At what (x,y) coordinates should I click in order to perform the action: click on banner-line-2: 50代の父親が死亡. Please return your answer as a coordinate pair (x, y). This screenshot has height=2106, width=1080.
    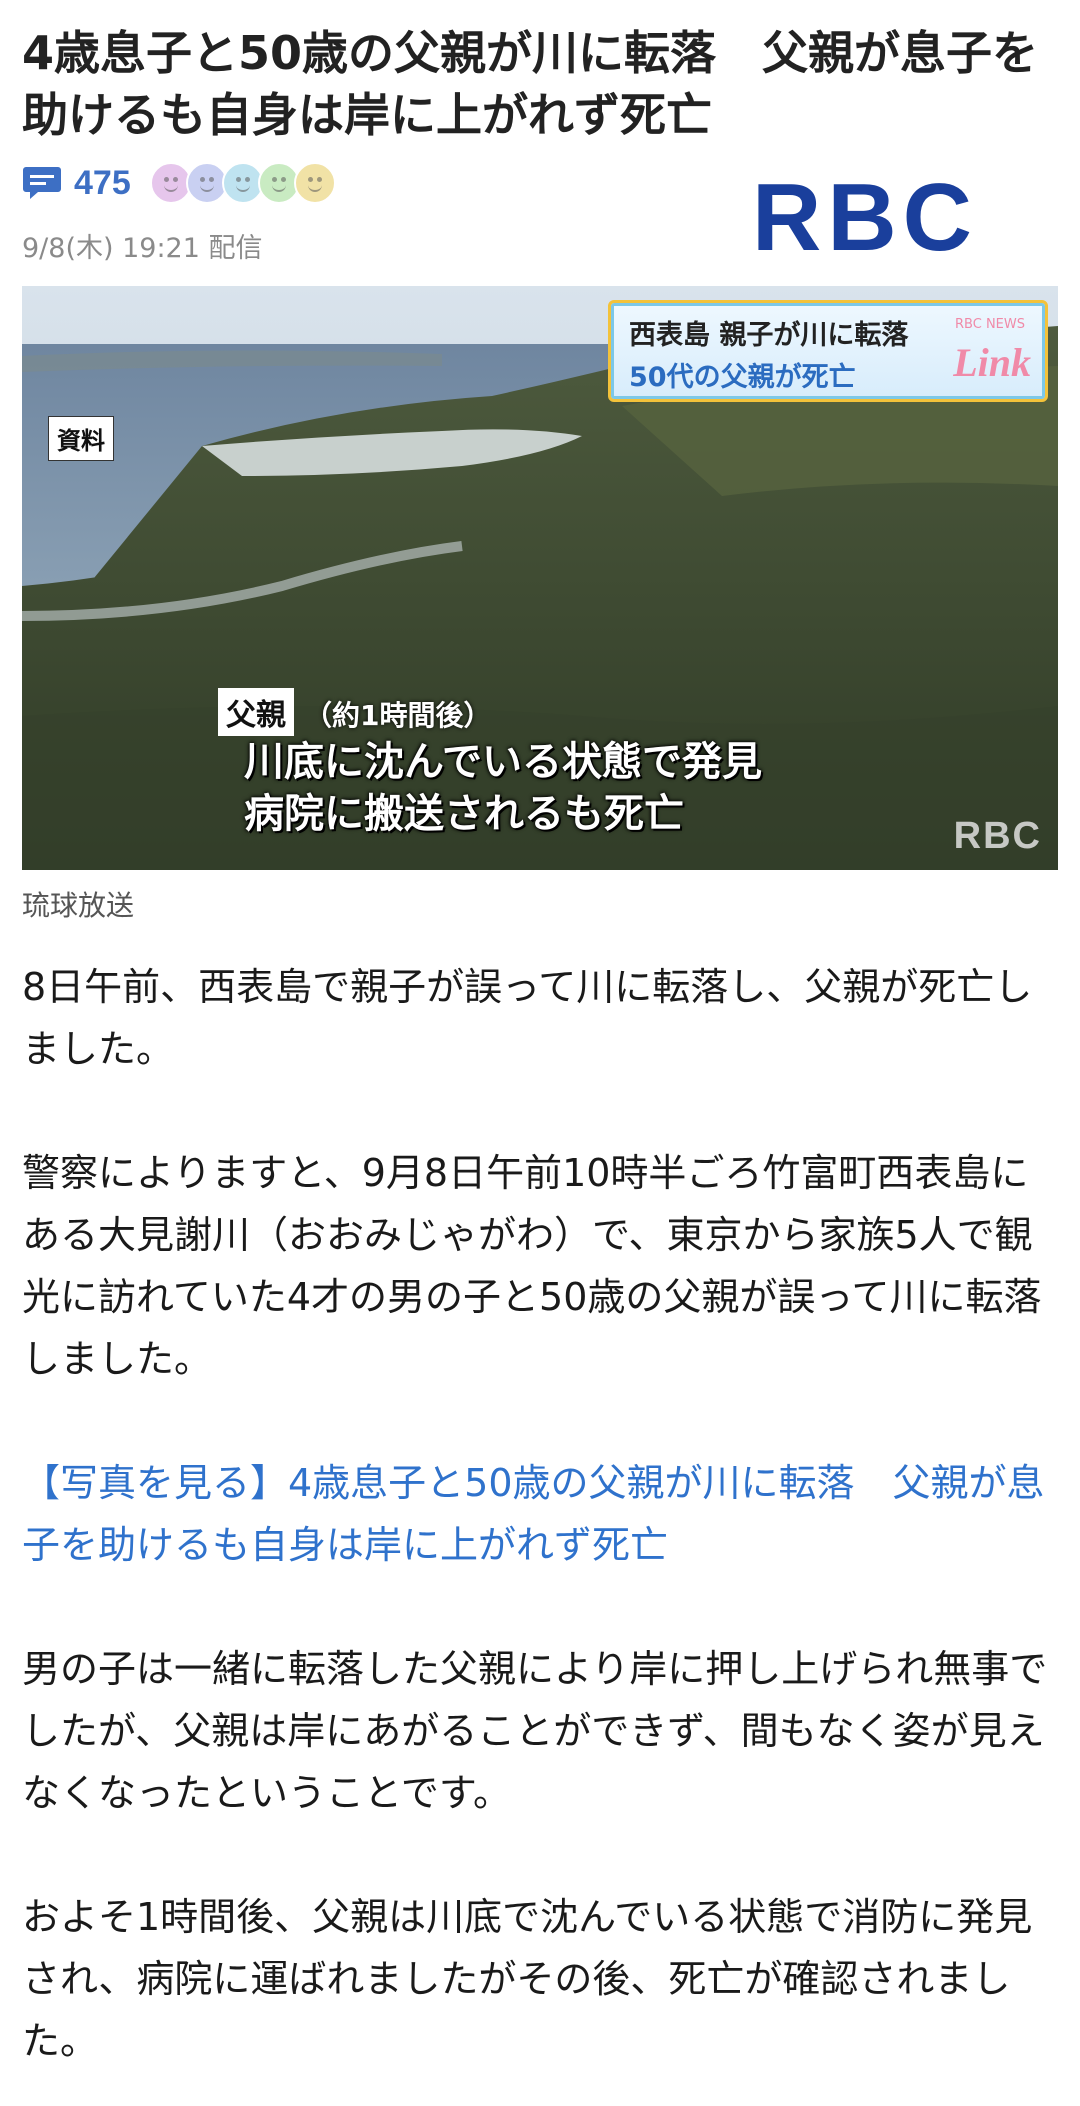
    Looking at the image, I should click on (742, 377).